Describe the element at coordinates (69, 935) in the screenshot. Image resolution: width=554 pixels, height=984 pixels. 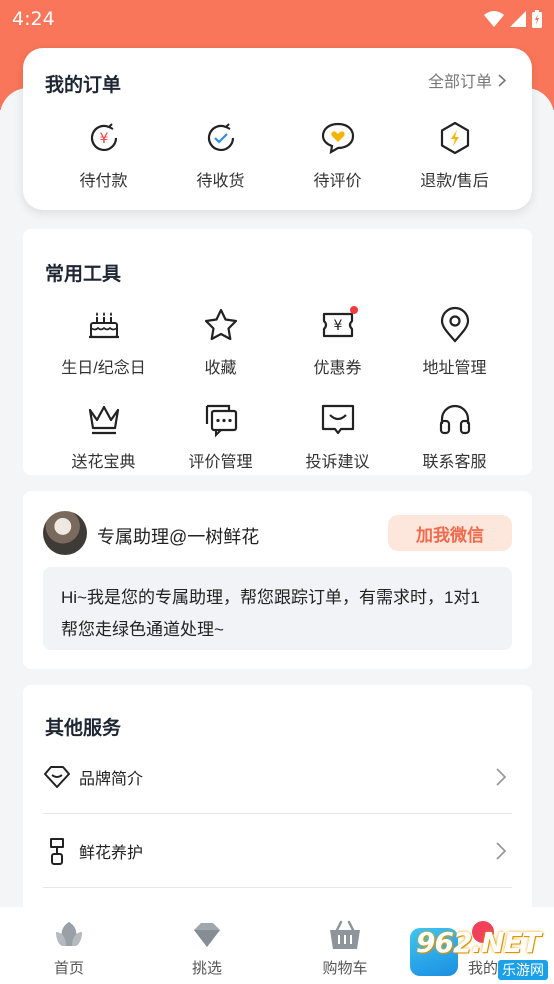
I see `home-flower-icon` at that location.